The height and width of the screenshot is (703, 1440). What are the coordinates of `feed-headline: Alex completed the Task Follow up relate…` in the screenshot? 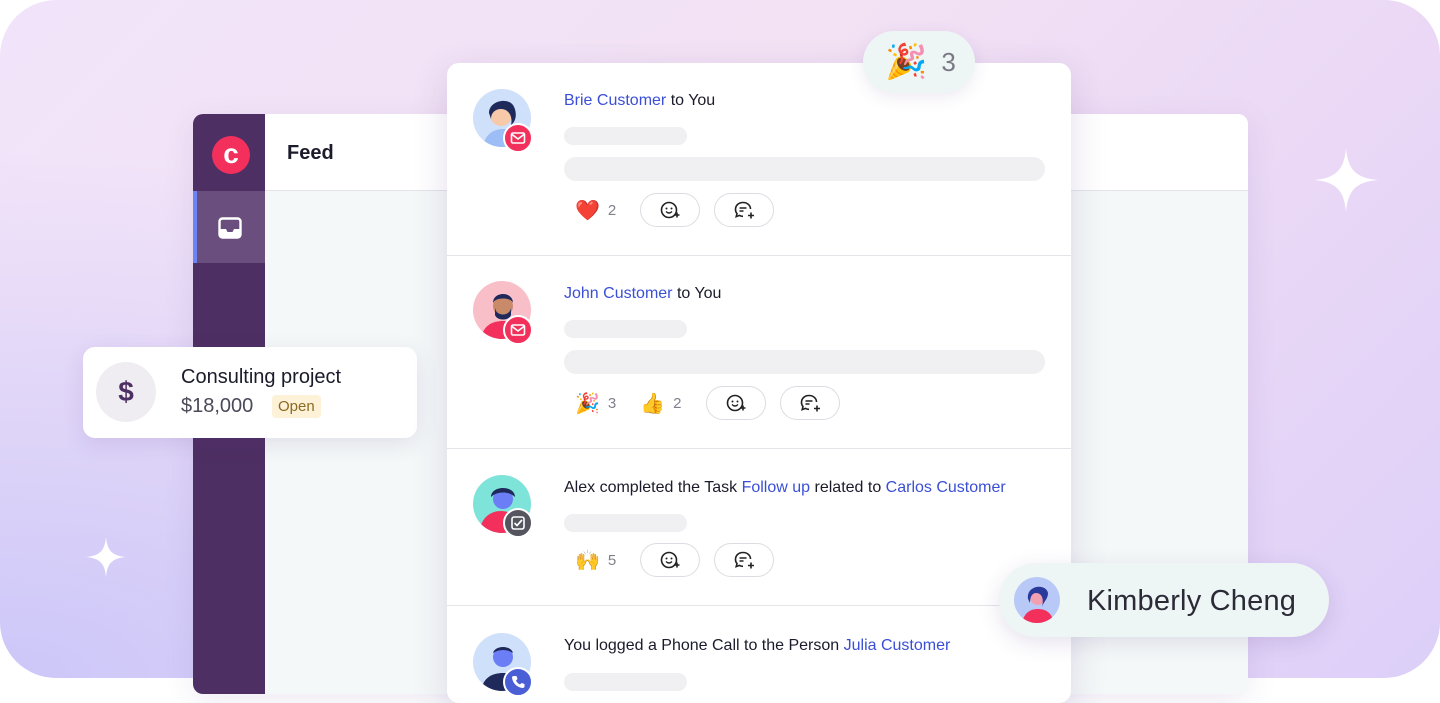 It's located at (785, 487).